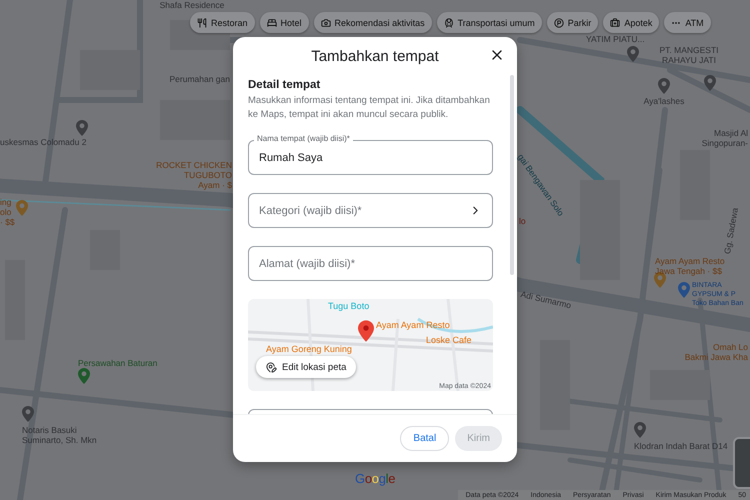 This screenshot has width=750, height=500. Describe the element at coordinates (271, 23) in the screenshot. I see `bed-icon` at that location.